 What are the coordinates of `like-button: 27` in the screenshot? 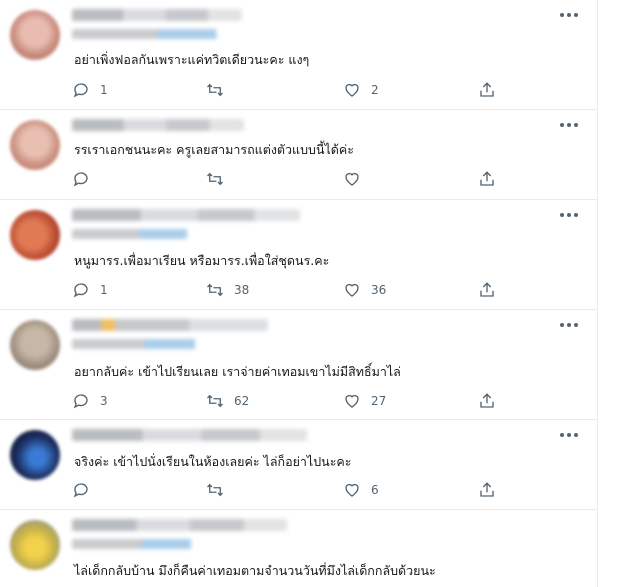 It's located at (364, 401).